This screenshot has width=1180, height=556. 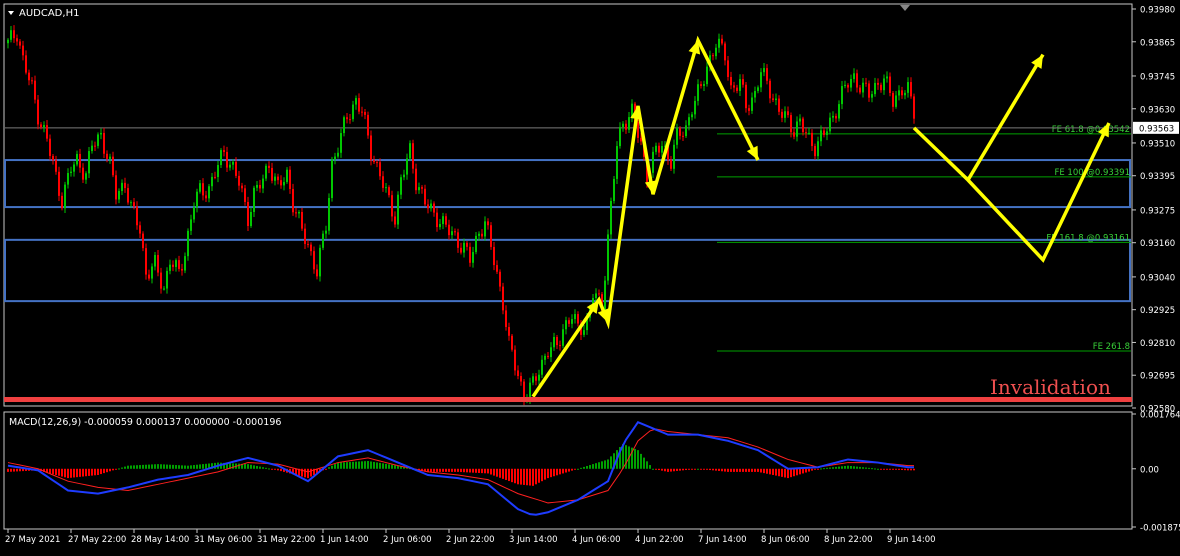 What do you see at coordinates (1157, 11) in the screenshot?
I see `price-tick-label: 0.93980` at bounding box center [1157, 11].